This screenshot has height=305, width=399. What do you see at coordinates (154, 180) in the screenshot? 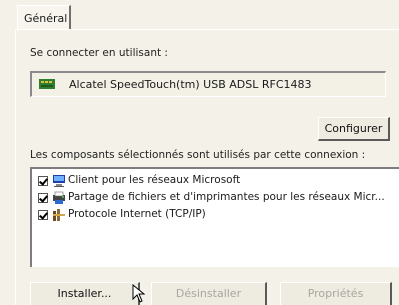
I see `component-label: Client pour les réseaux Microsoft` at bounding box center [154, 180].